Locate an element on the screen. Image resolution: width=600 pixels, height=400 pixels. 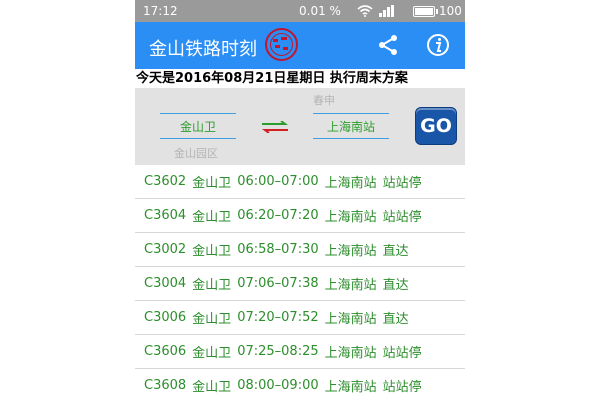
train-time: 07:25–08:25 is located at coordinates (278, 351).